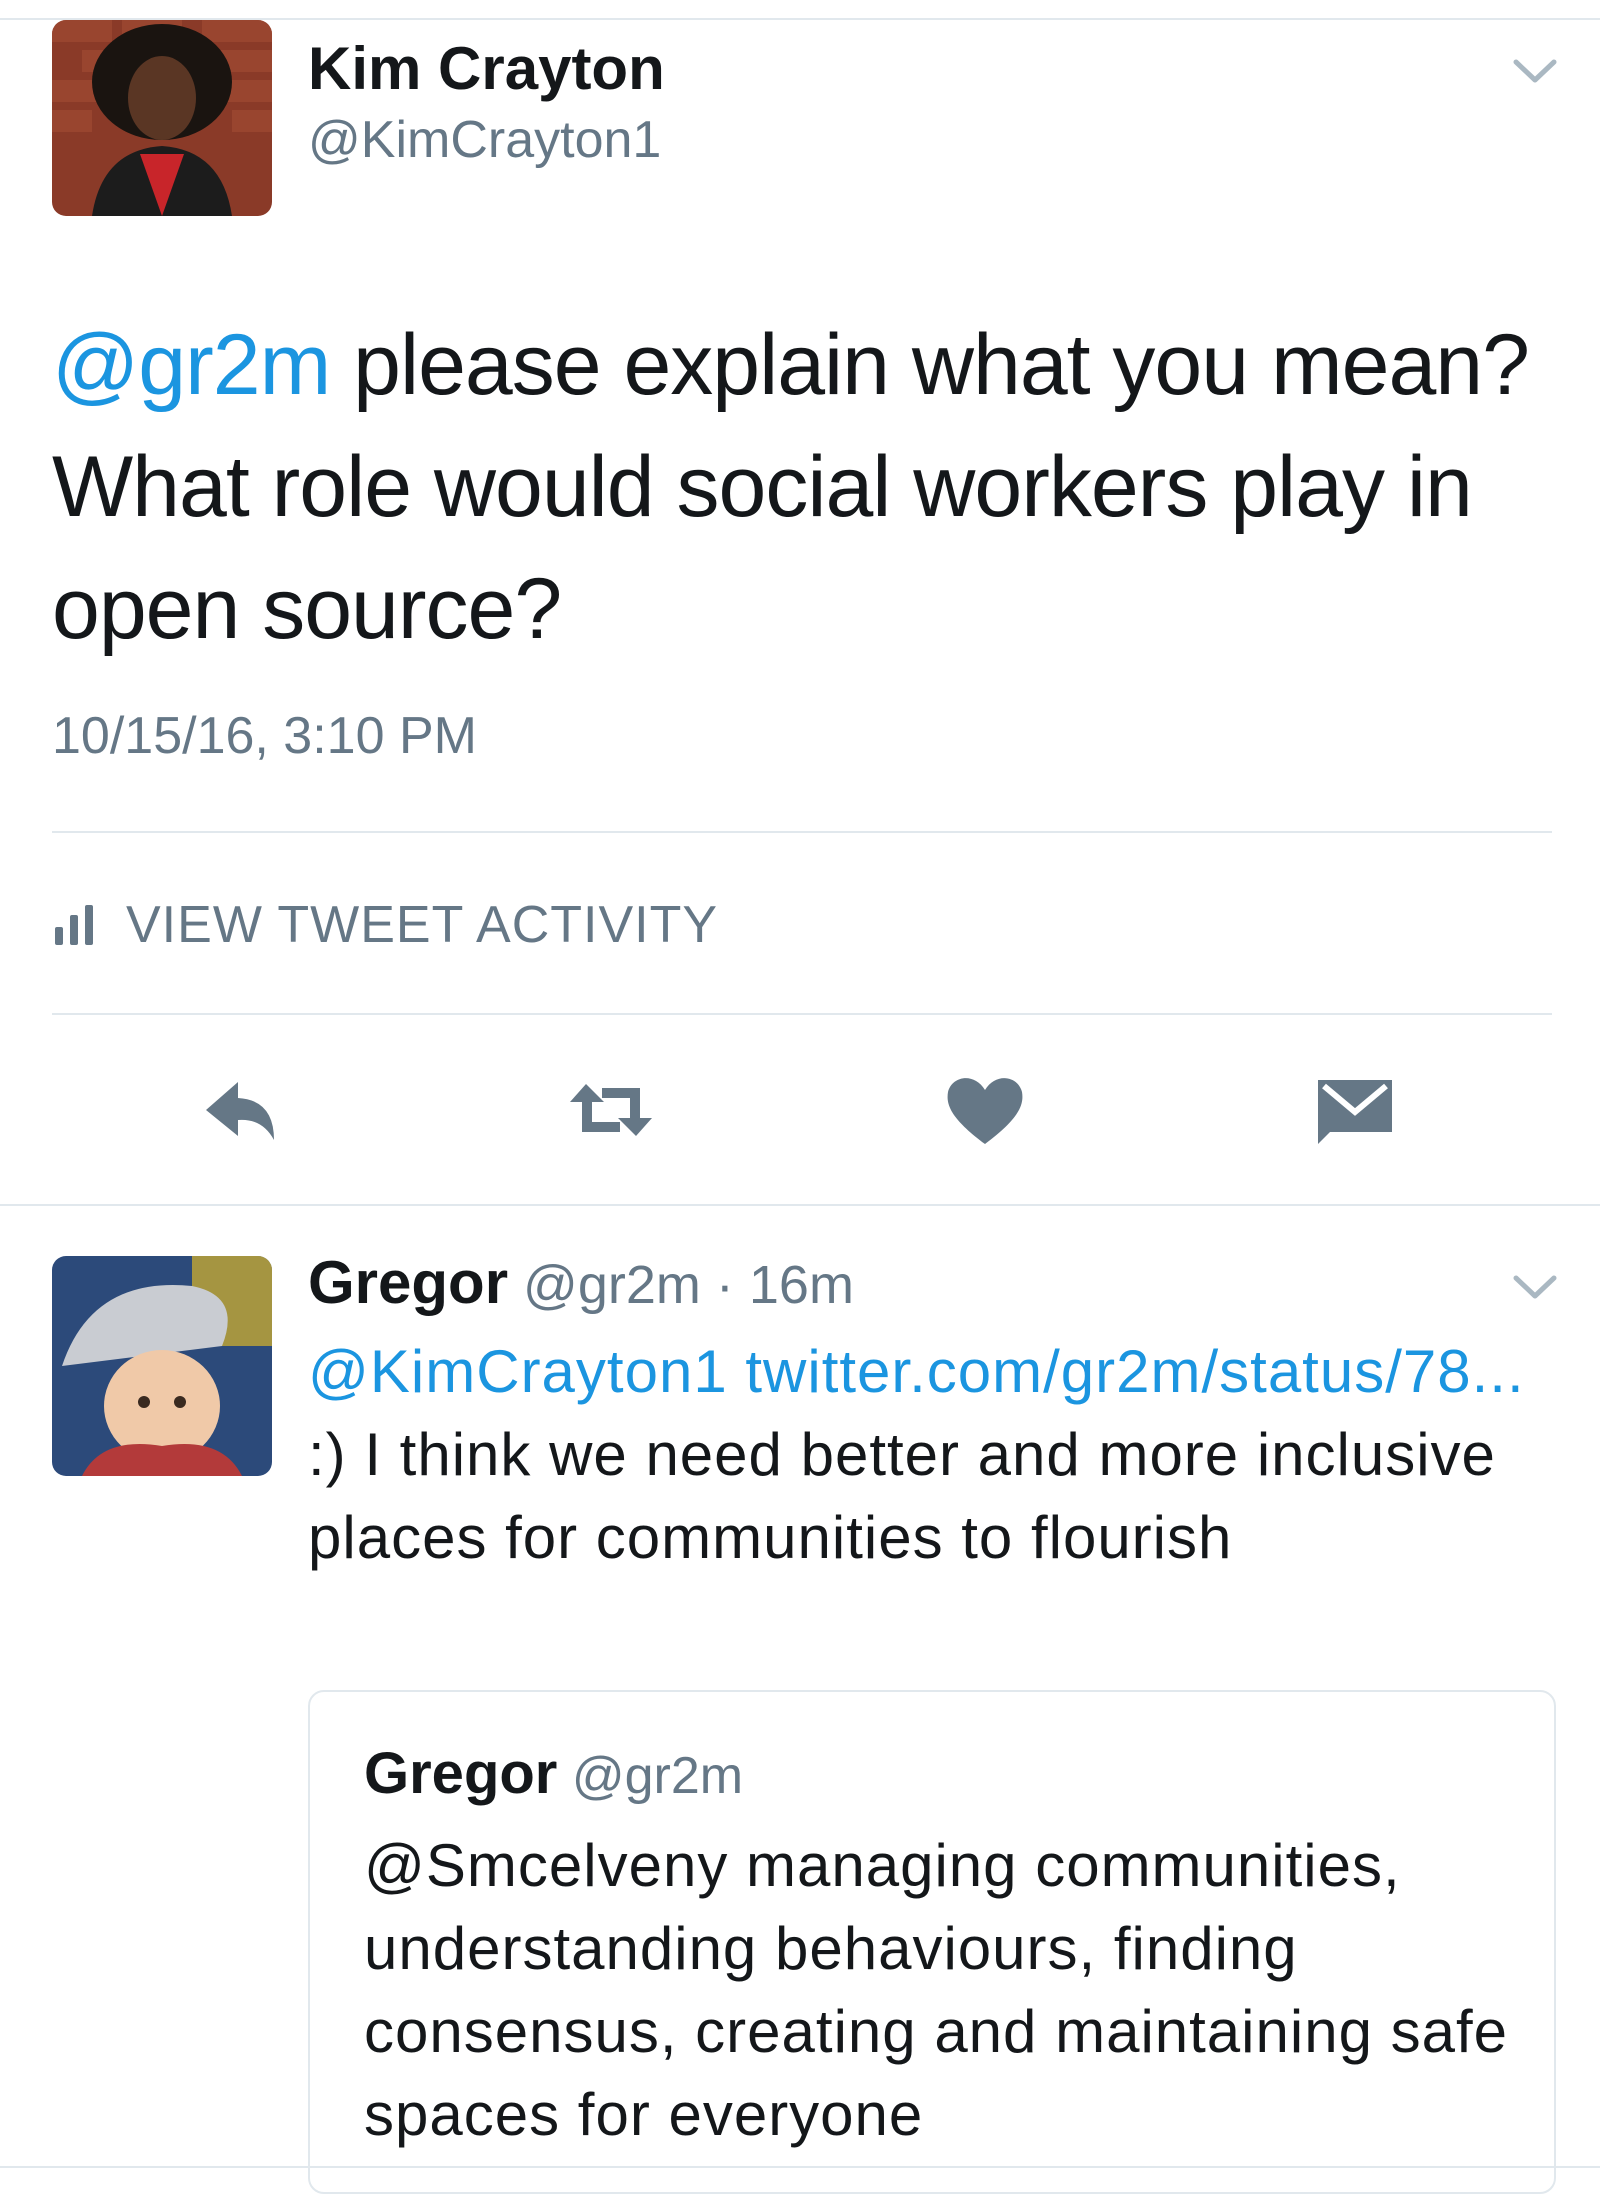  What do you see at coordinates (681, 1285) in the screenshot?
I see `reply-meta: @gr2m · 16m` at bounding box center [681, 1285].